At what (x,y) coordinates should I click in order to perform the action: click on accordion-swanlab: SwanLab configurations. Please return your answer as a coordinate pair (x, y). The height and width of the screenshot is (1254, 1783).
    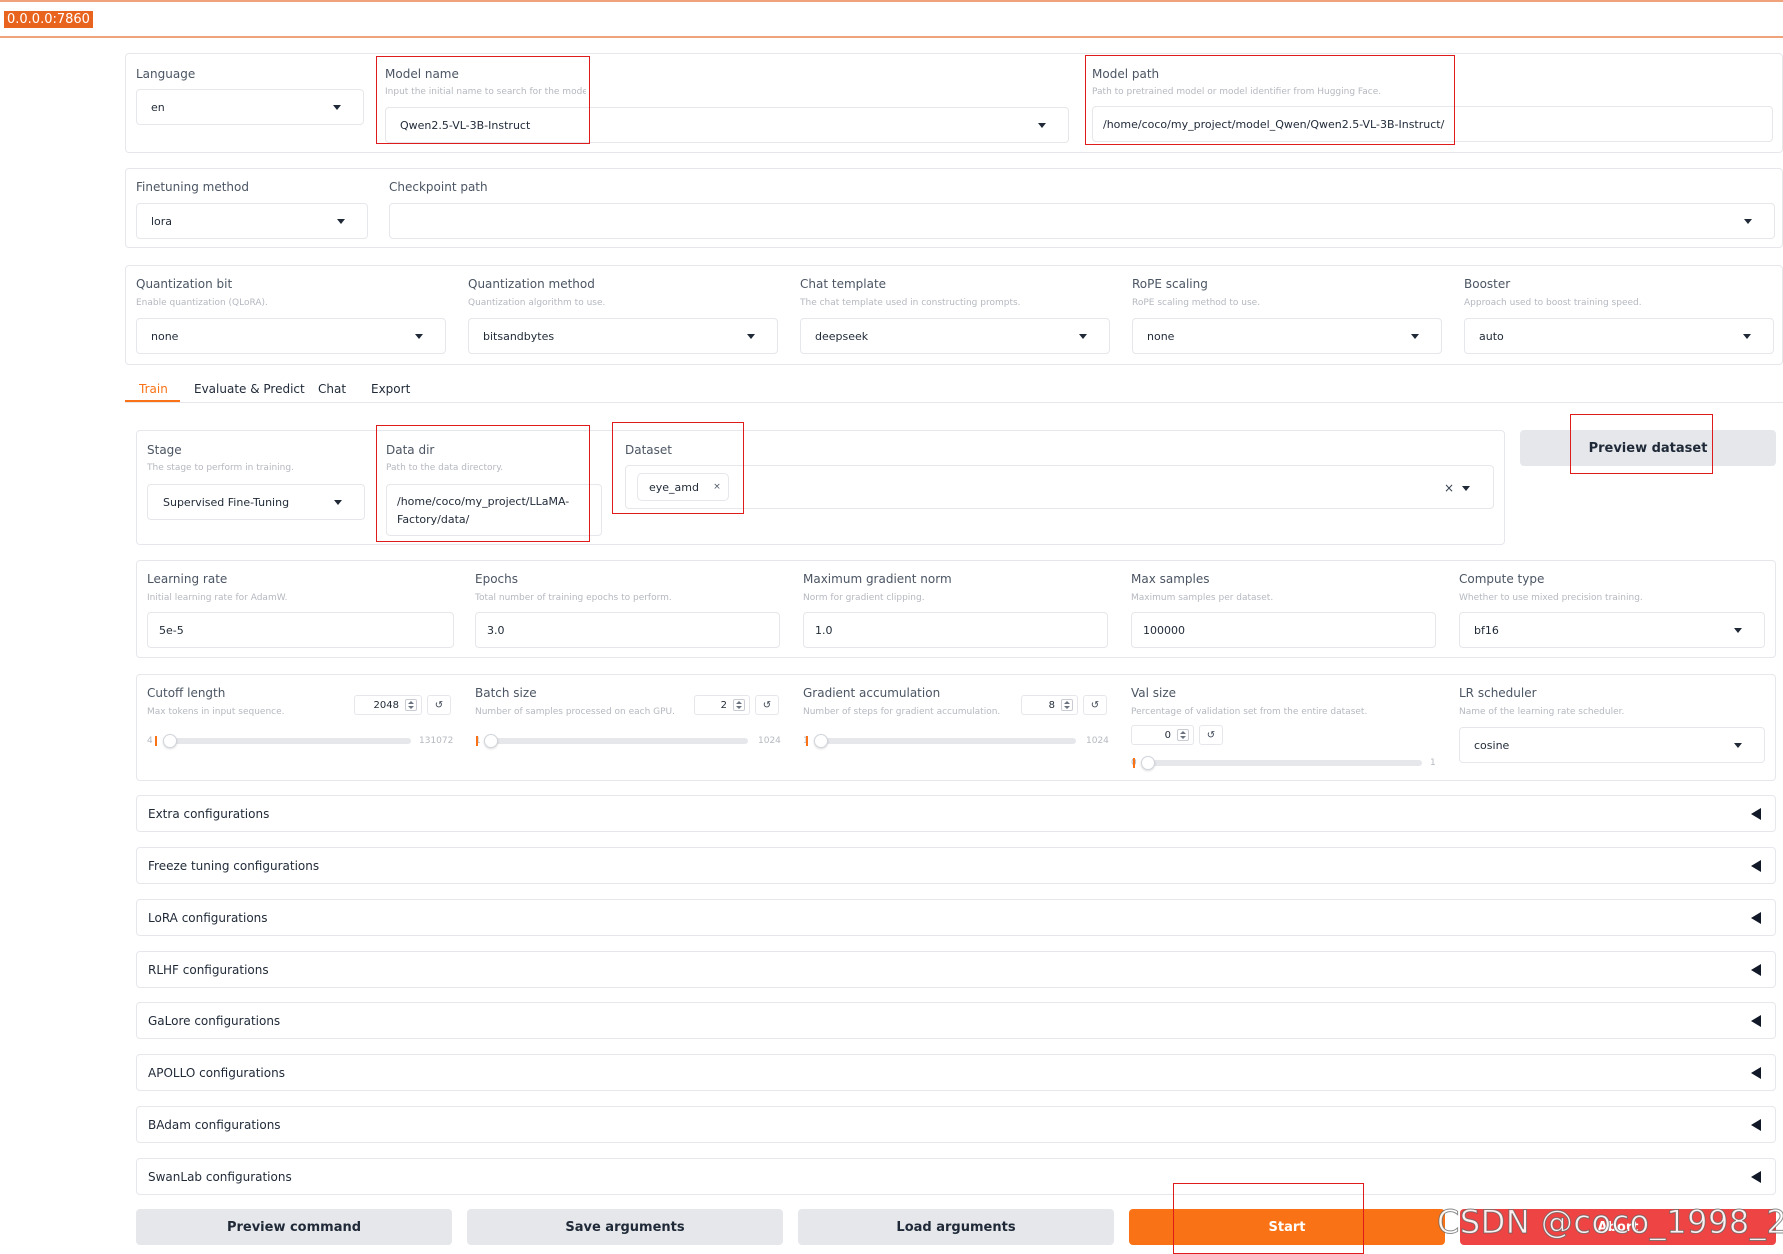
    Looking at the image, I should click on (956, 1176).